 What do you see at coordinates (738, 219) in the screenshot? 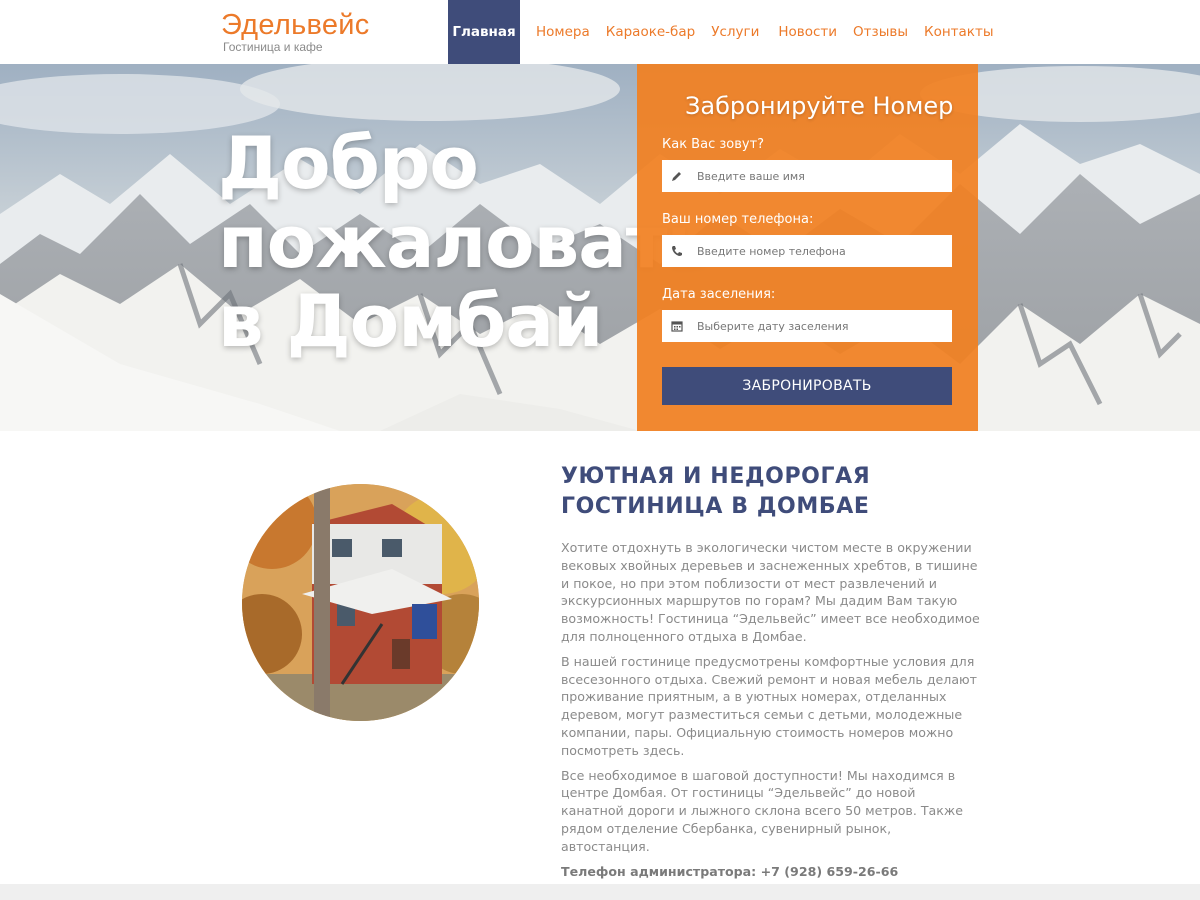
I see `phone-label: Ваш номер телефона:` at bounding box center [738, 219].